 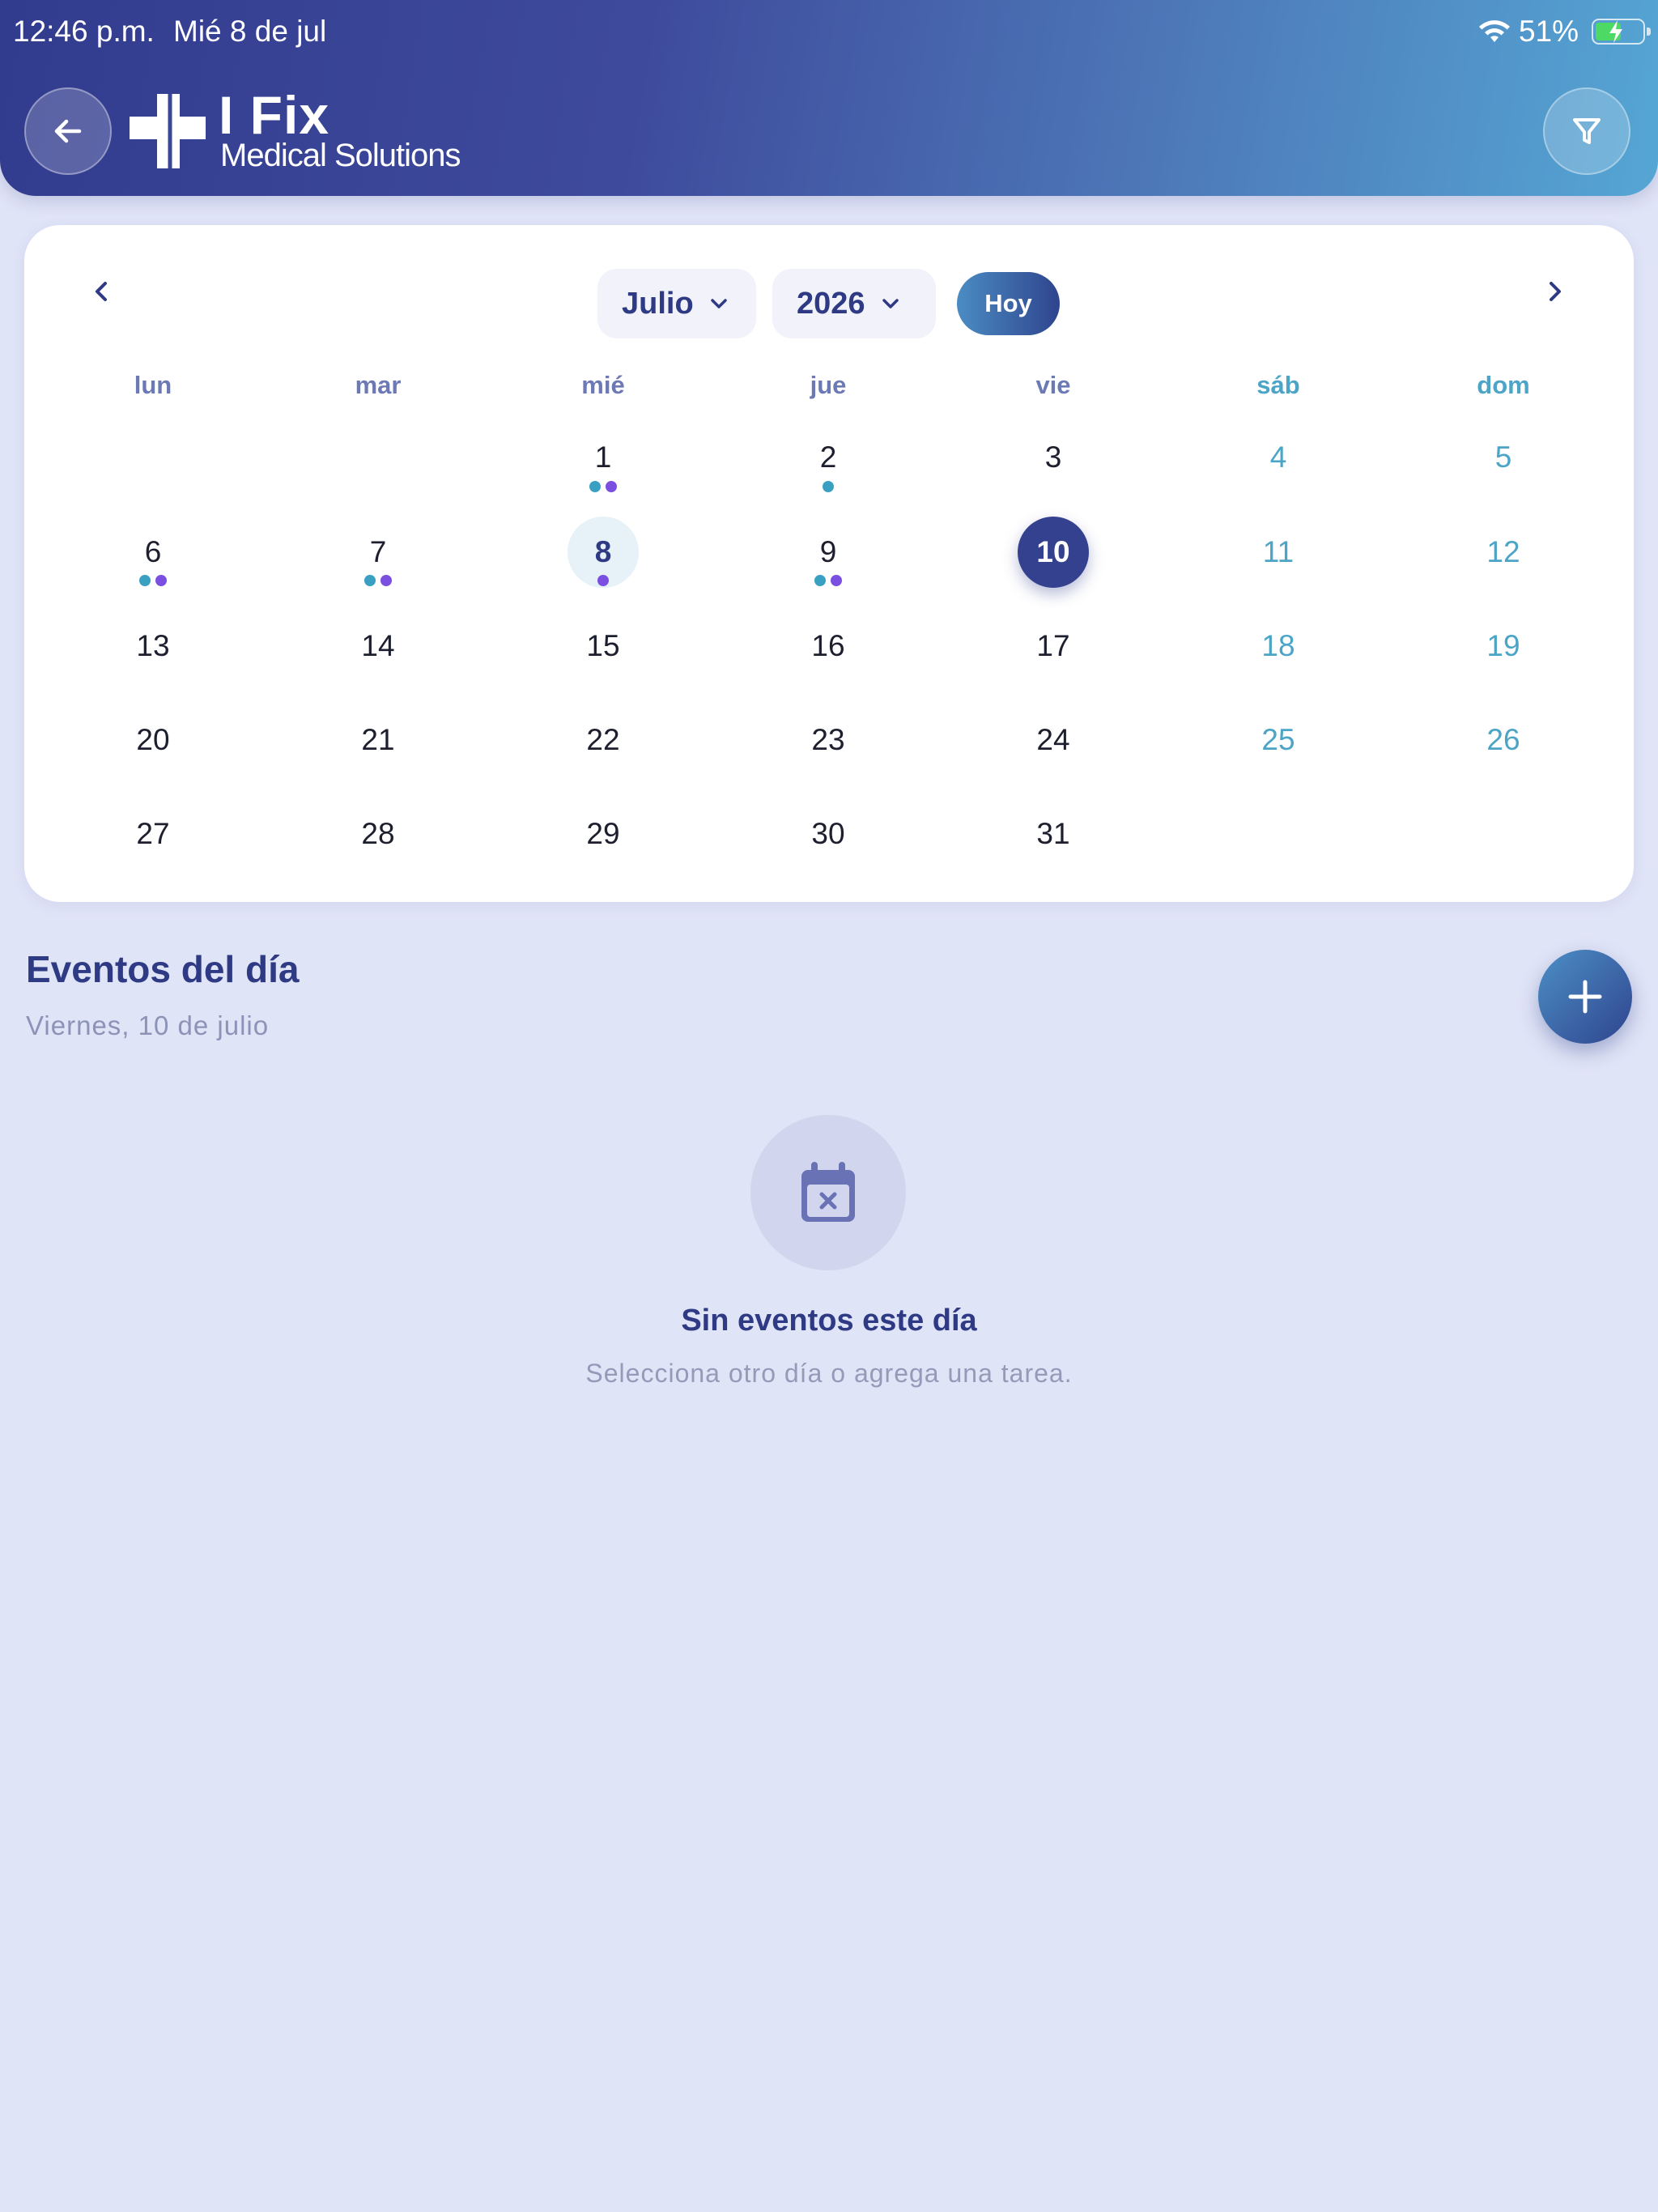 What do you see at coordinates (1503, 385) in the screenshot?
I see `weekday-label: dom` at bounding box center [1503, 385].